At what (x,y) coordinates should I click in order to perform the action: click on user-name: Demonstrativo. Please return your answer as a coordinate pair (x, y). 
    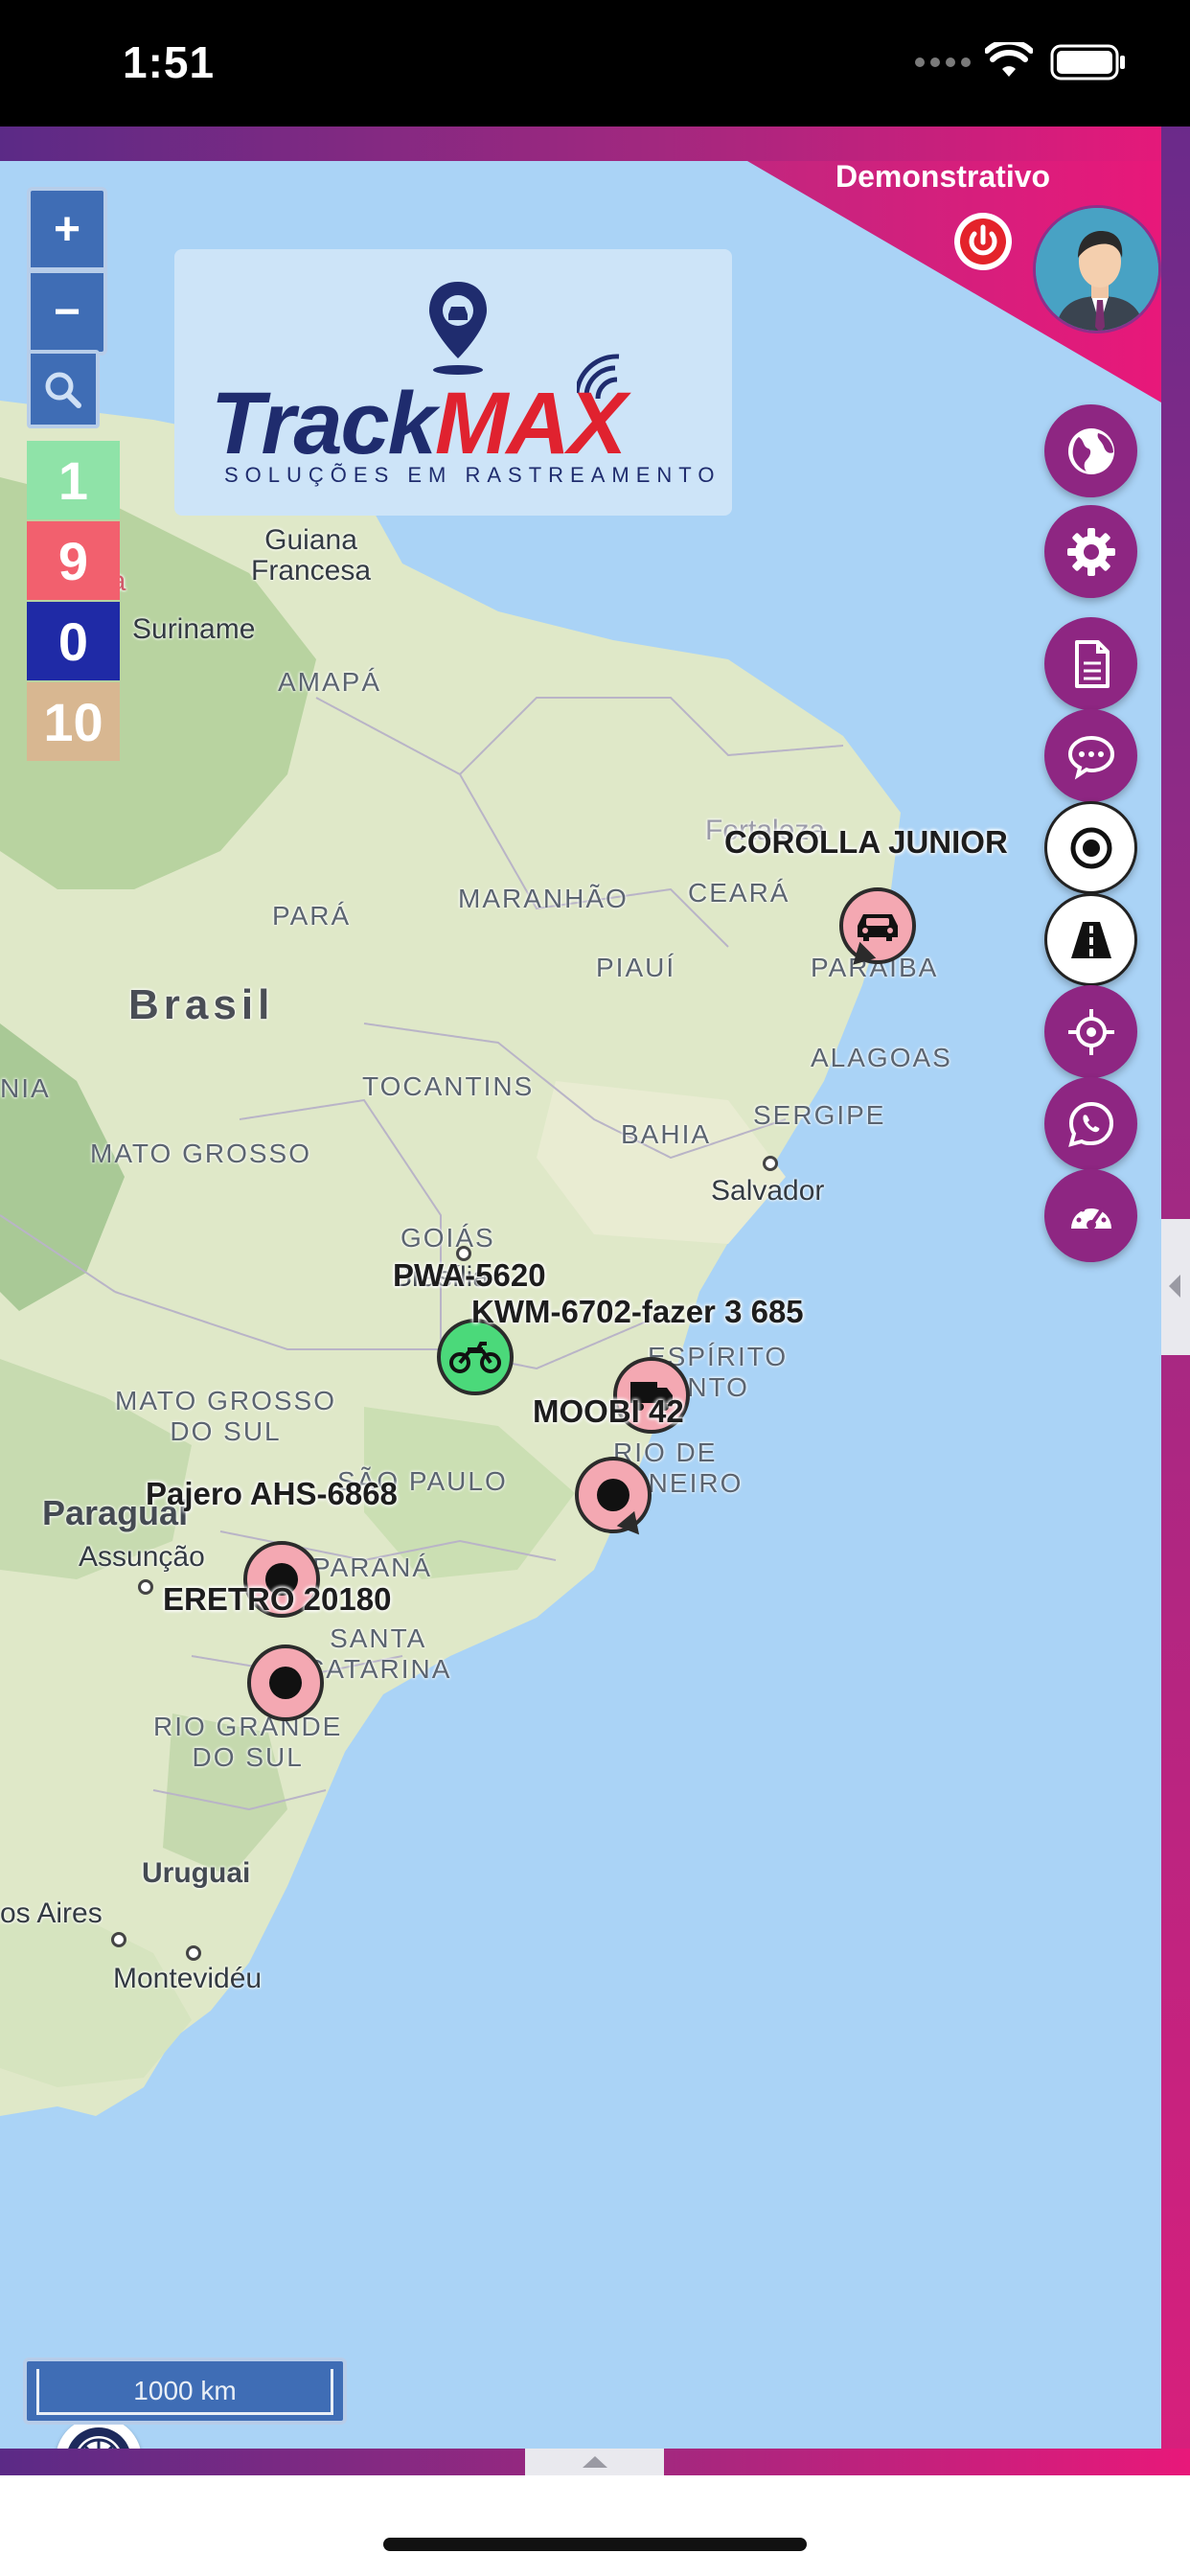
    Looking at the image, I should click on (943, 176).